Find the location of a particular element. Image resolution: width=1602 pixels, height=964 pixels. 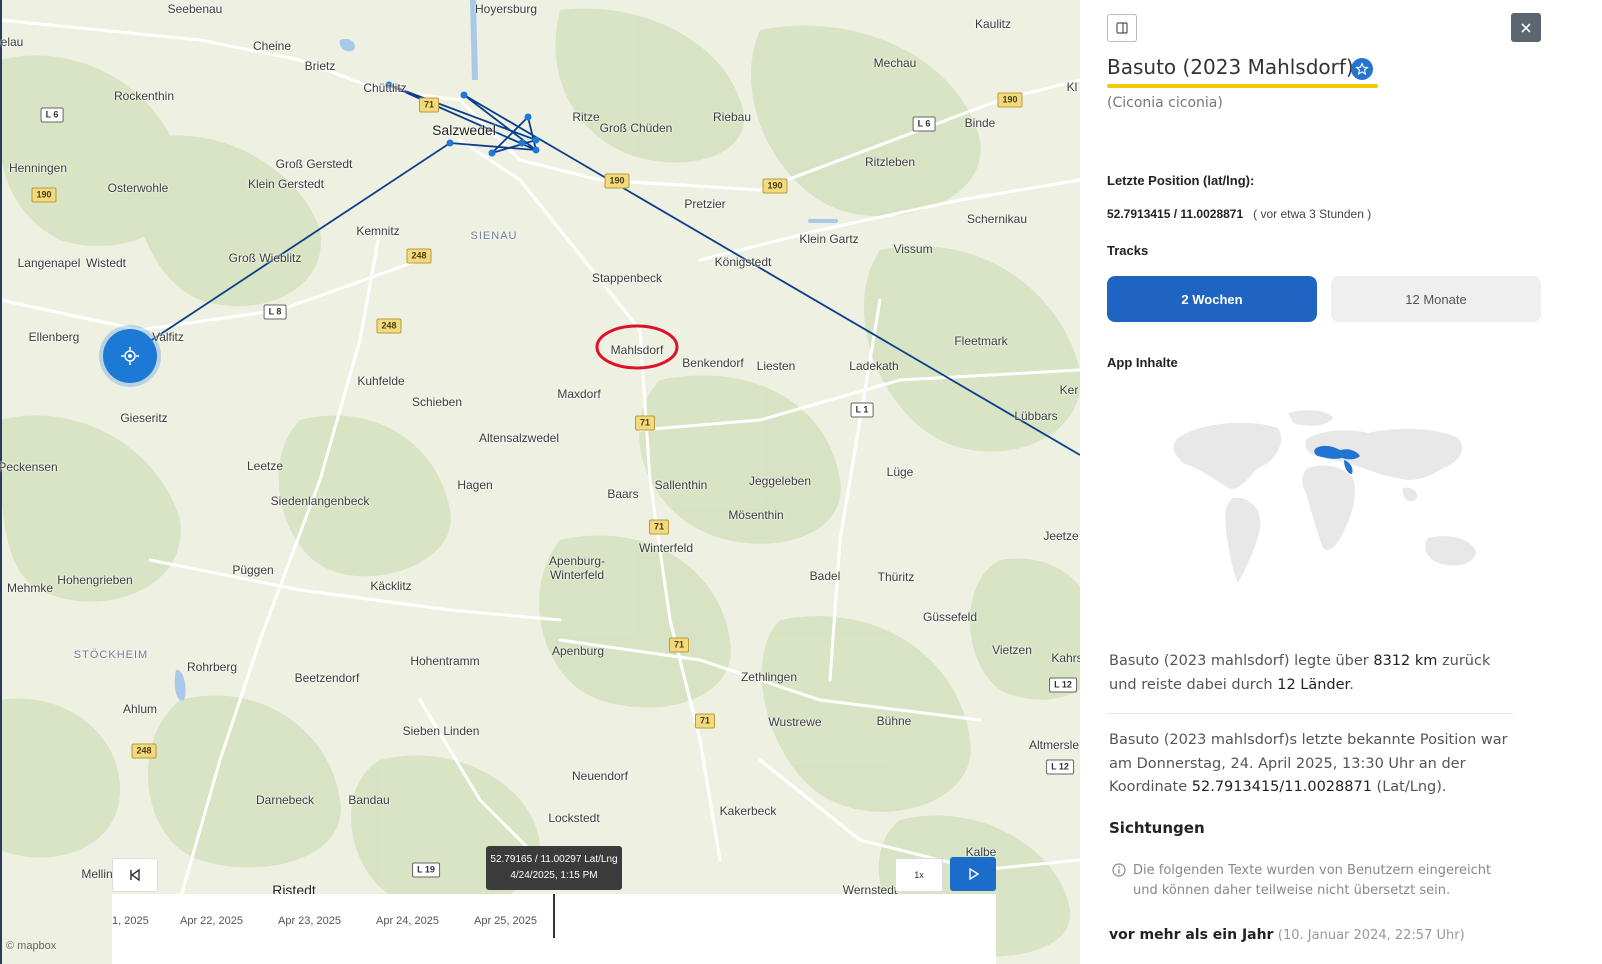

skip-back-icon is located at coordinates (135, 875).